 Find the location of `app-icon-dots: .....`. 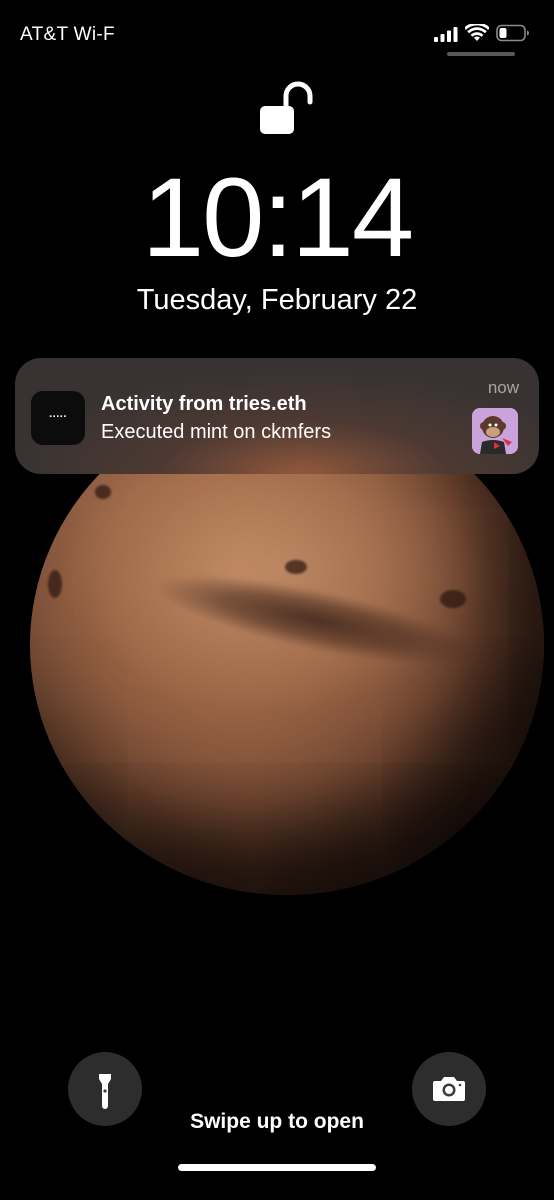

app-icon-dots: ..... is located at coordinates (58, 414).